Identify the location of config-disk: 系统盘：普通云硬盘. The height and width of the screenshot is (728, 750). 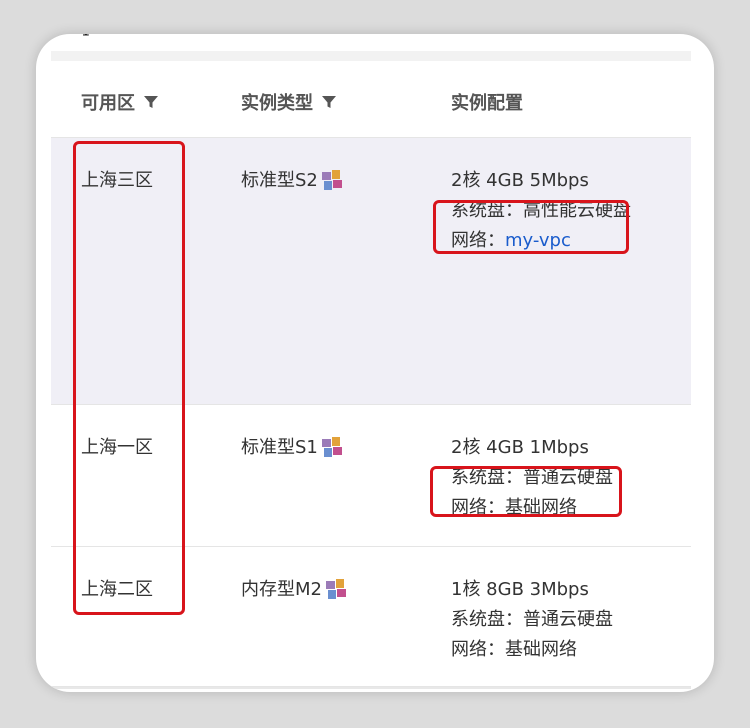
(532, 619).